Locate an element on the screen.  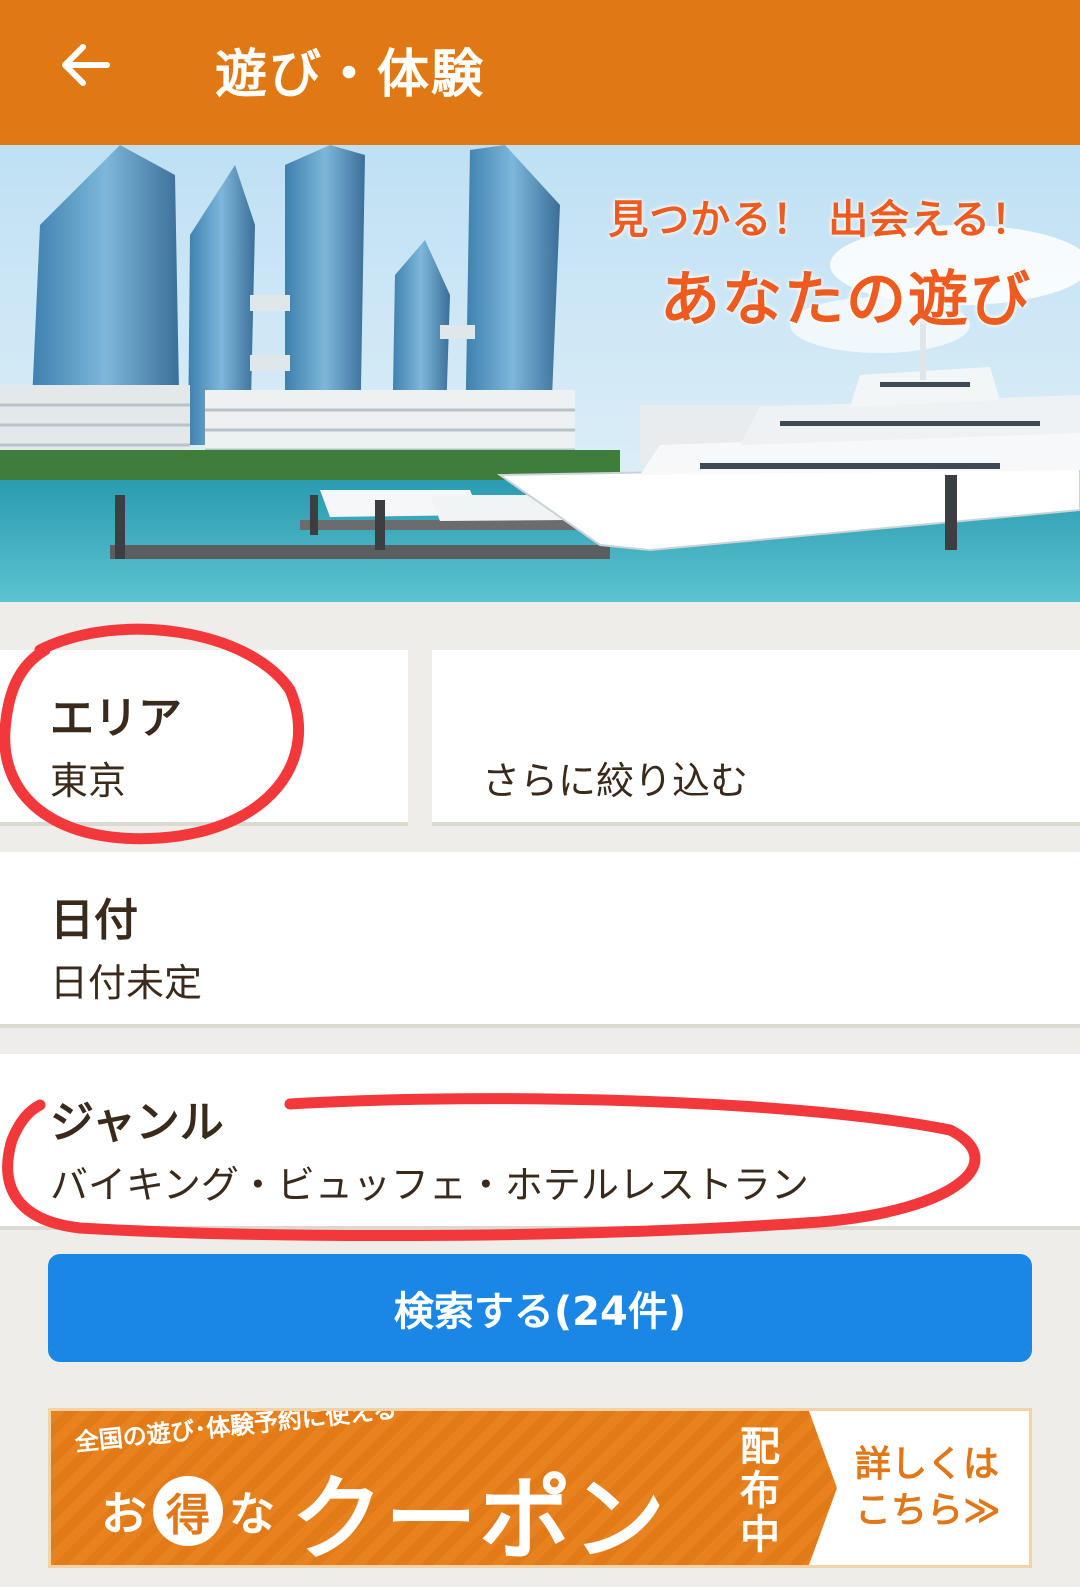
refine-filter-button: さらに絞り込む is located at coordinates (756, 738).